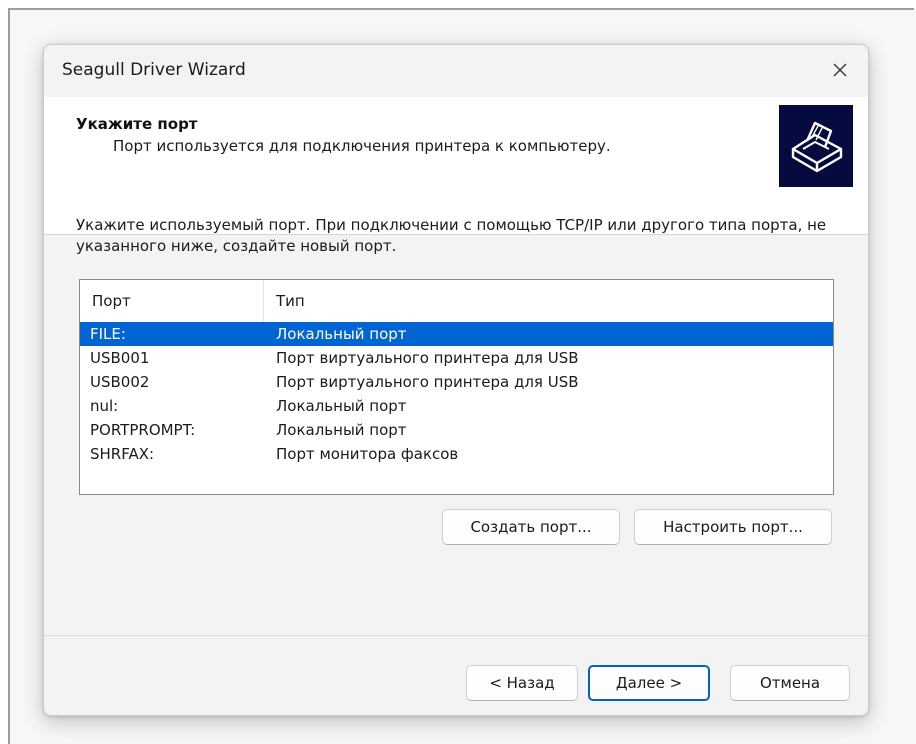 Image resolution: width=916 pixels, height=744 pixels. Describe the element at coordinates (522, 683) in the screenshot. I see `back-button: < Назад` at that location.